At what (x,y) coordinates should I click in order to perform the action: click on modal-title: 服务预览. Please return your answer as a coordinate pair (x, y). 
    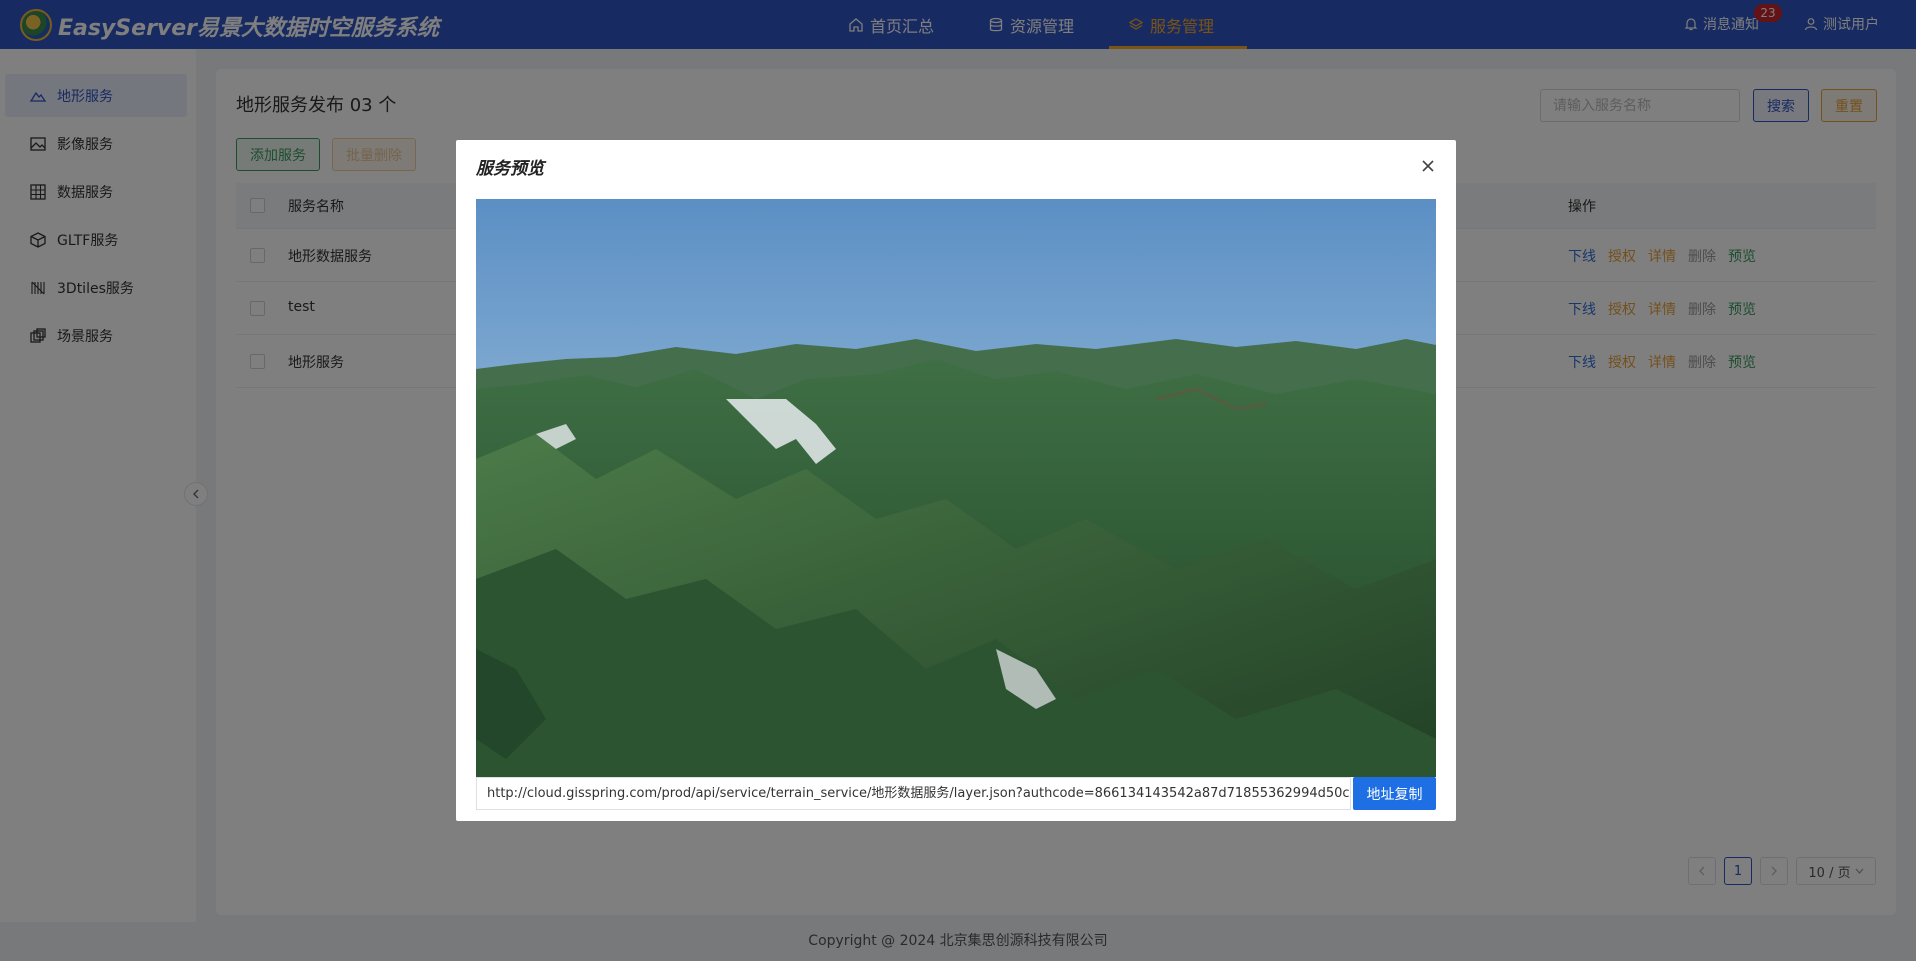
    Looking at the image, I should click on (510, 169).